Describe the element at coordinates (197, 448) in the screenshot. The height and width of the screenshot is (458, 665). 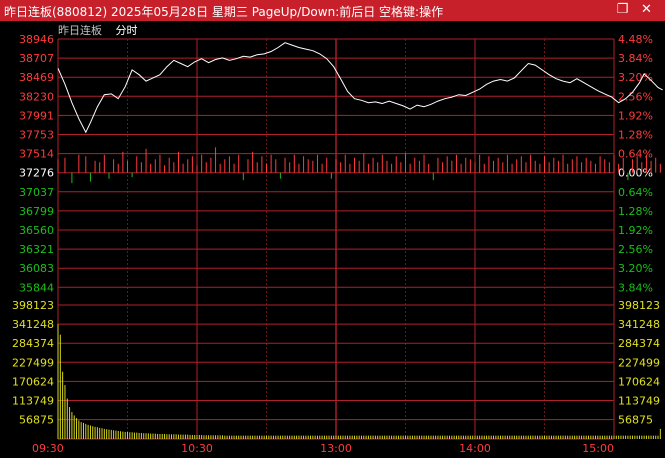
I see `time-axis-label: 10:30` at that location.